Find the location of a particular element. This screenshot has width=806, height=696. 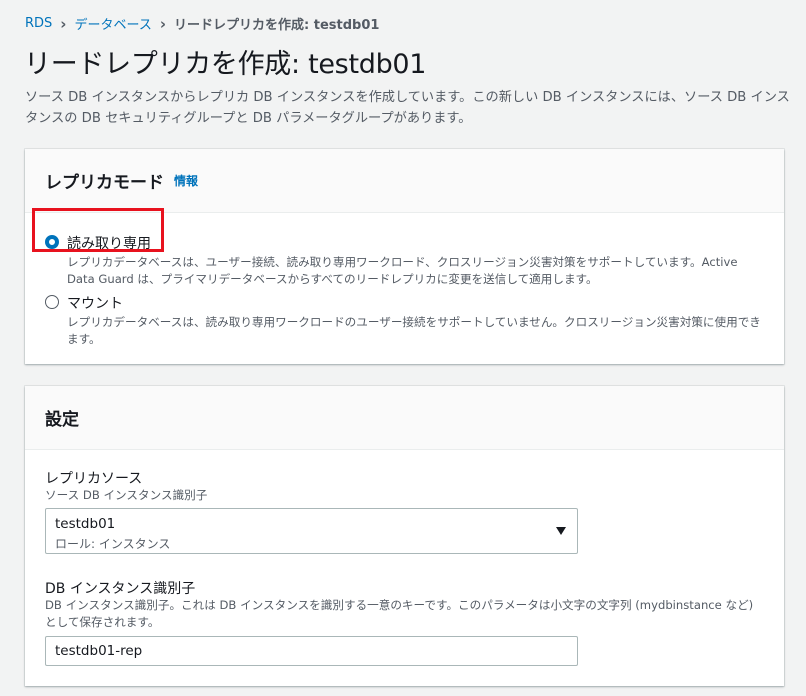

instance-identifier-input is located at coordinates (311, 651).